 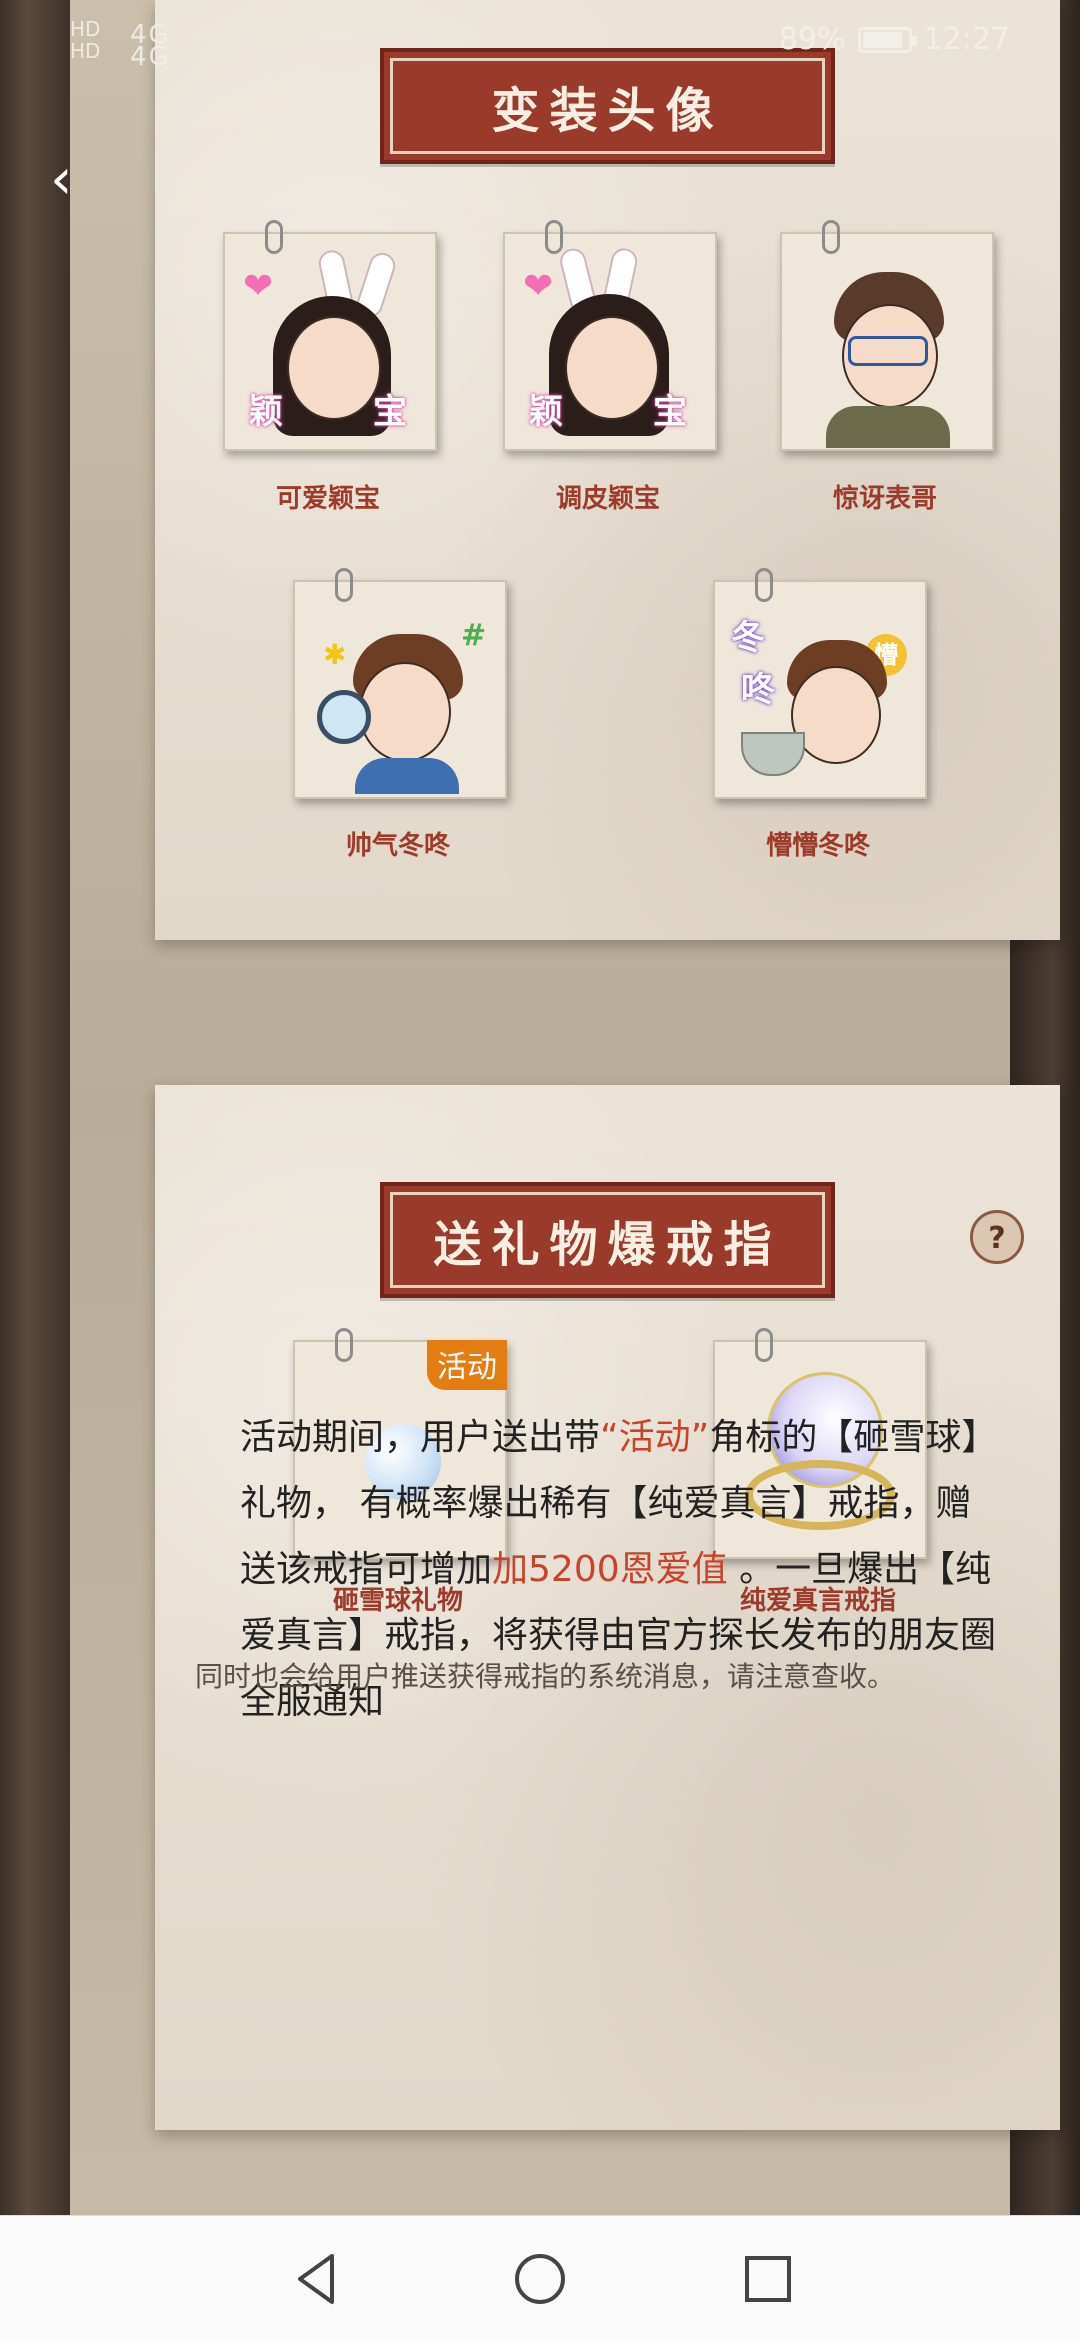 I want to click on square-recents-icon, so click(x=768, y=2279).